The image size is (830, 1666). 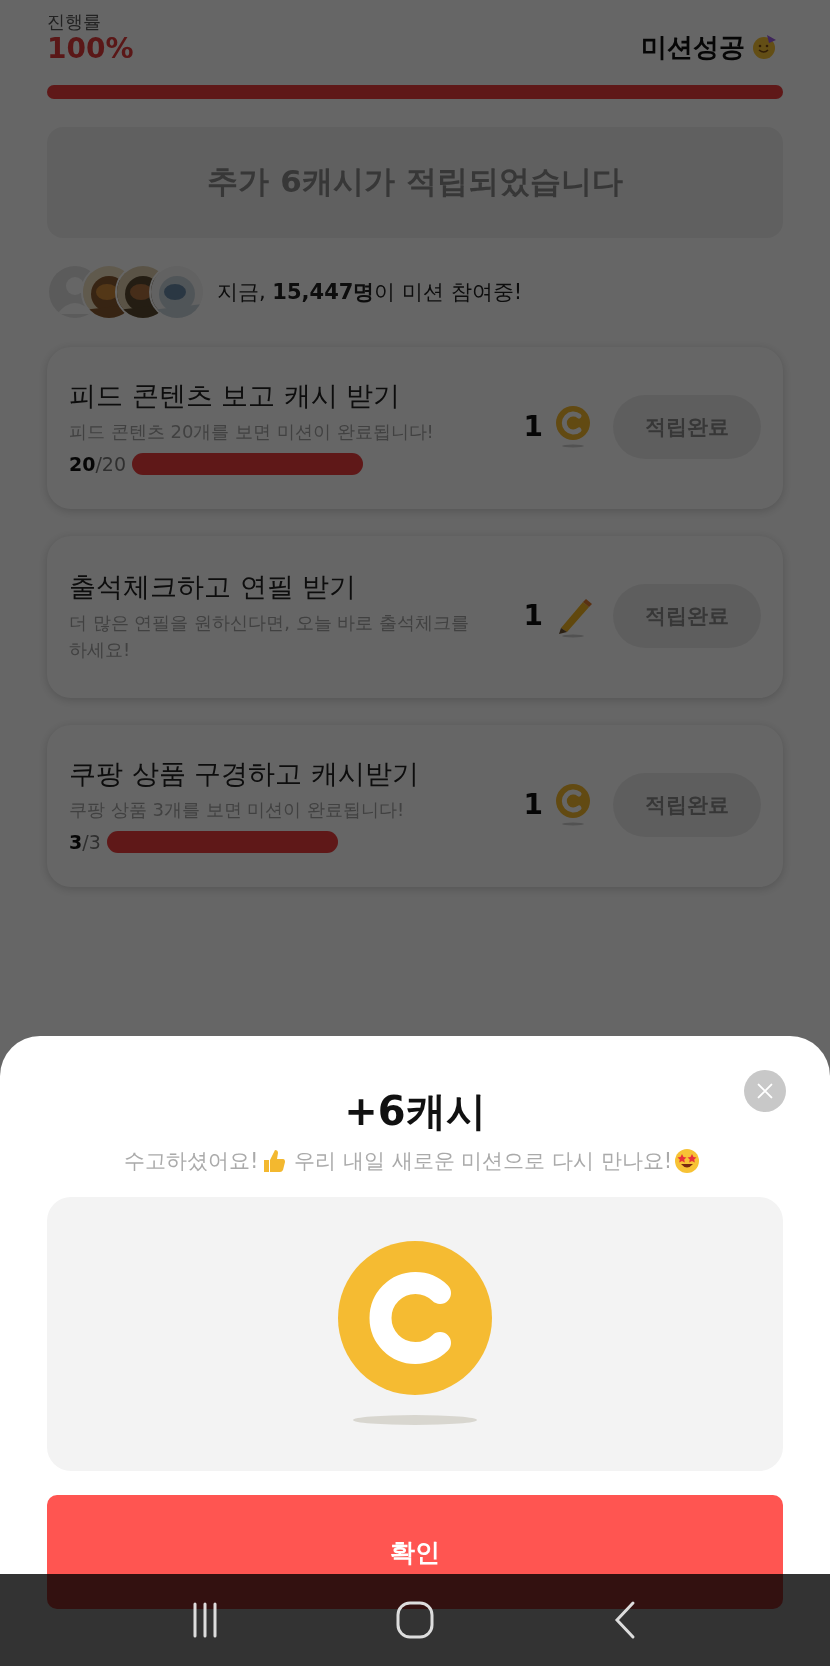 I want to click on status-text: 미션성공, so click(x=693, y=47).